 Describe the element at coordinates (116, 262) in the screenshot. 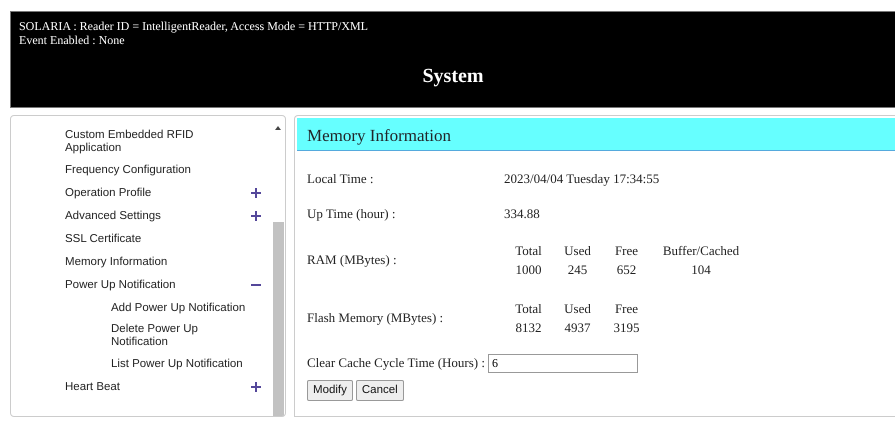

I see `menu-link: Memory Information` at that location.